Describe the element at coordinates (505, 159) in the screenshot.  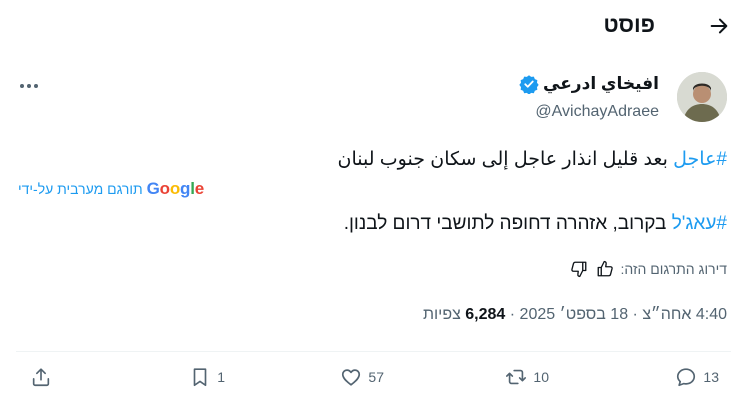
I see `tweet-text-segment: بعد قليل انذار عاجل إلى سكان جنوب لبنان` at that location.